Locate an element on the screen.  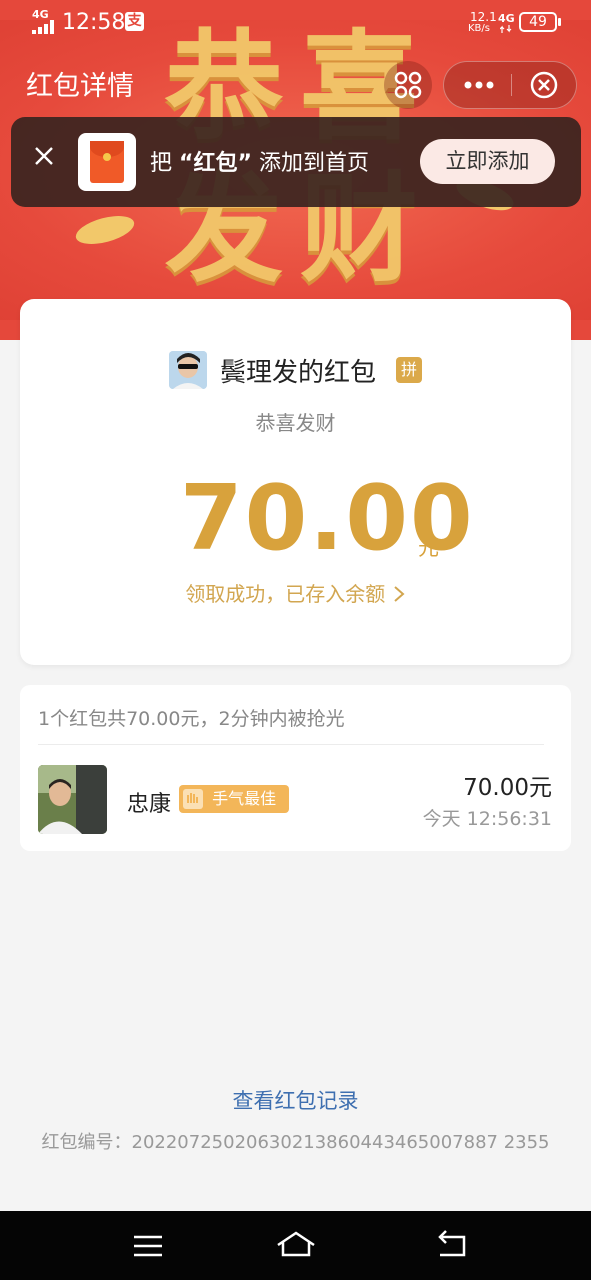
divider is located at coordinates (291, 744).